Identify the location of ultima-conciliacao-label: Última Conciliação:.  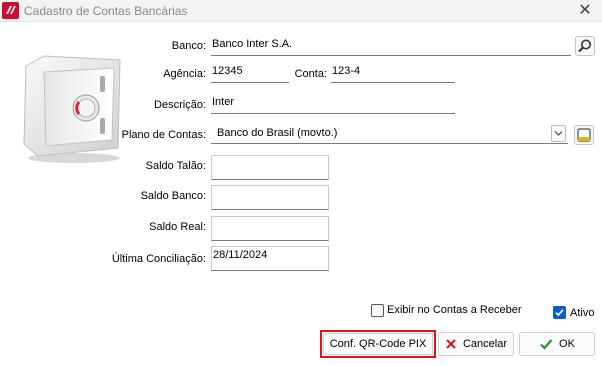
(158, 259).